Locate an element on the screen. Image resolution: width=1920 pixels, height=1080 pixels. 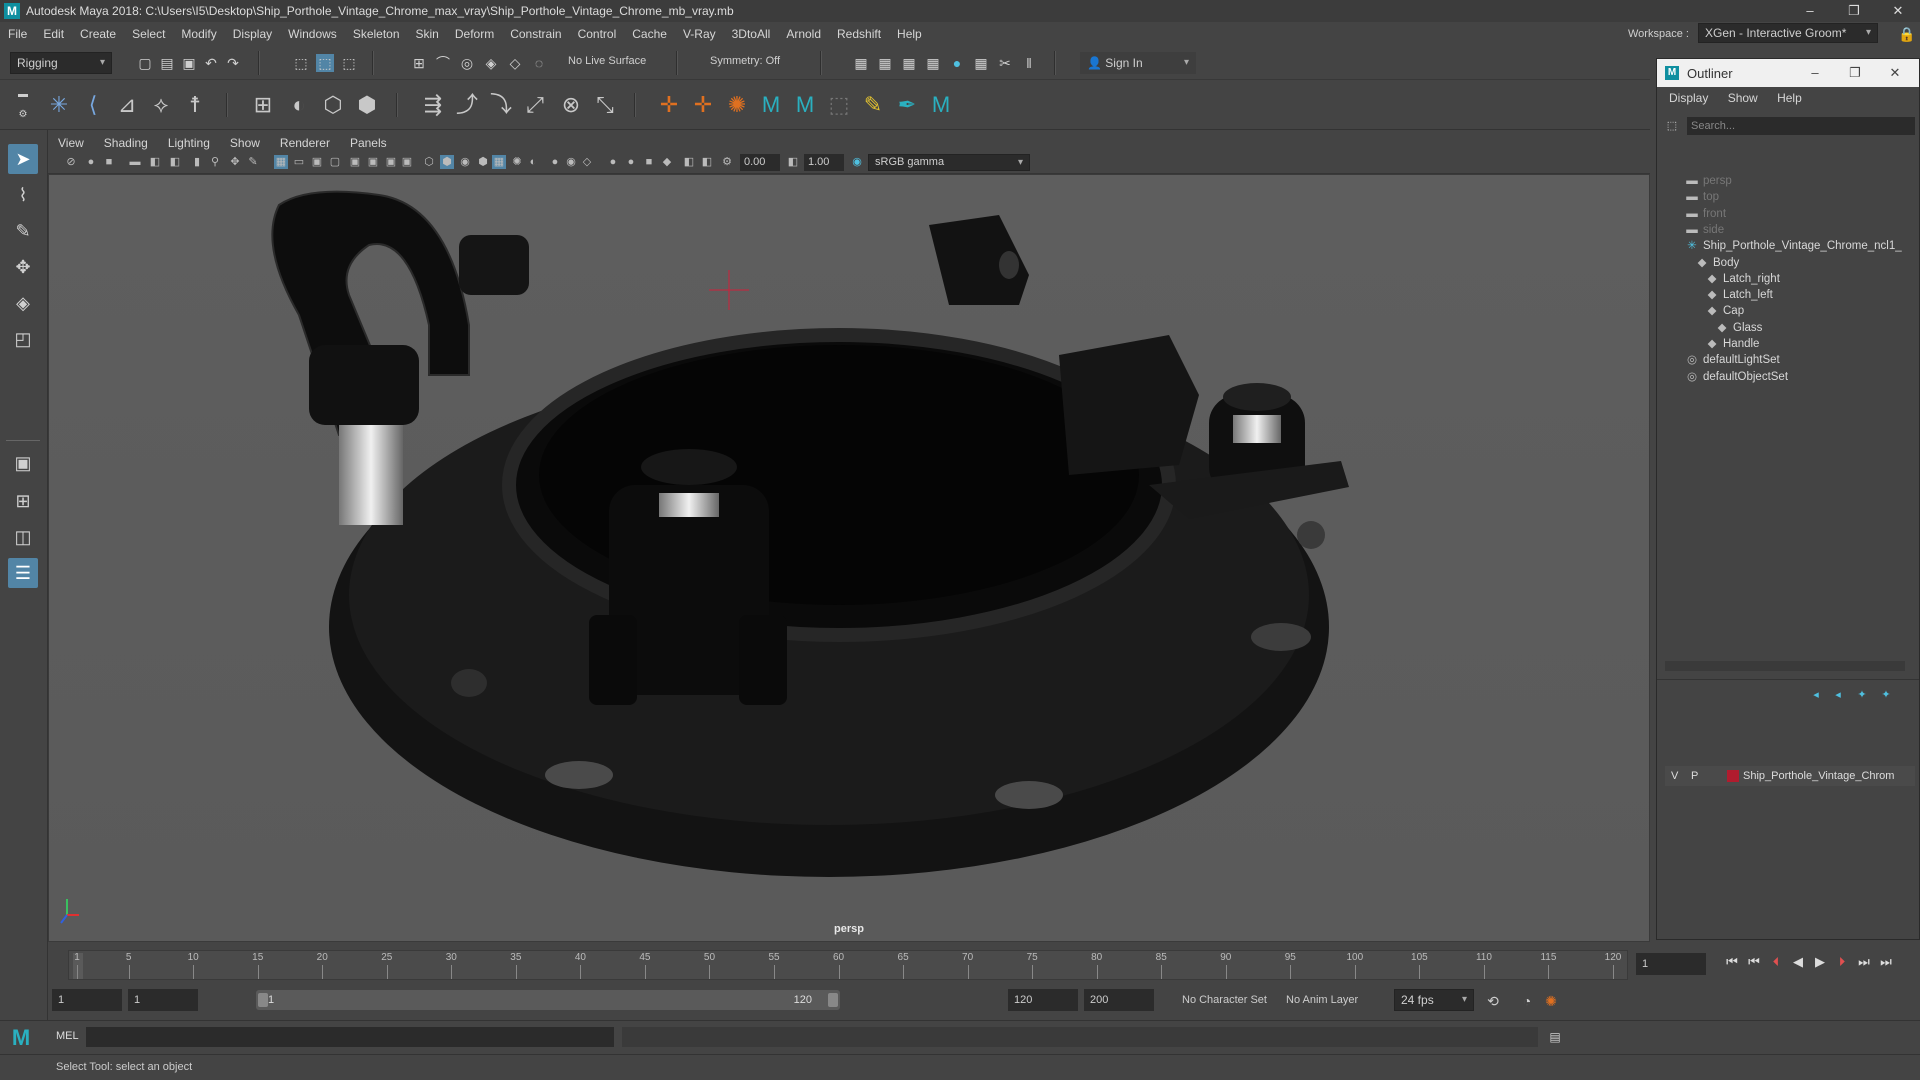
close-button: ✕ is located at coordinates (1898, 11).